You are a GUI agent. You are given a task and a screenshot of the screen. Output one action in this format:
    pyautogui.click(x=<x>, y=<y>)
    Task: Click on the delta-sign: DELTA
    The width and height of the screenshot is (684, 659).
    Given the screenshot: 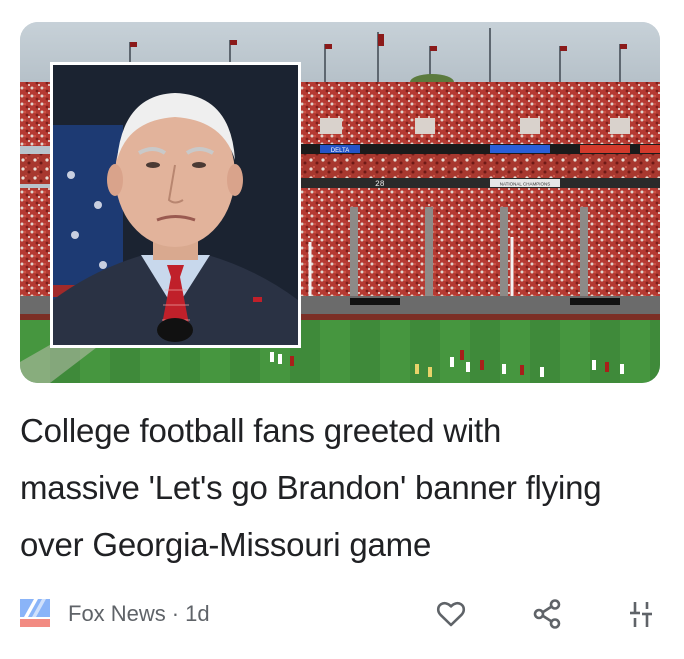 What is the action you would take?
    pyautogui.click(x=340, y=151)
    